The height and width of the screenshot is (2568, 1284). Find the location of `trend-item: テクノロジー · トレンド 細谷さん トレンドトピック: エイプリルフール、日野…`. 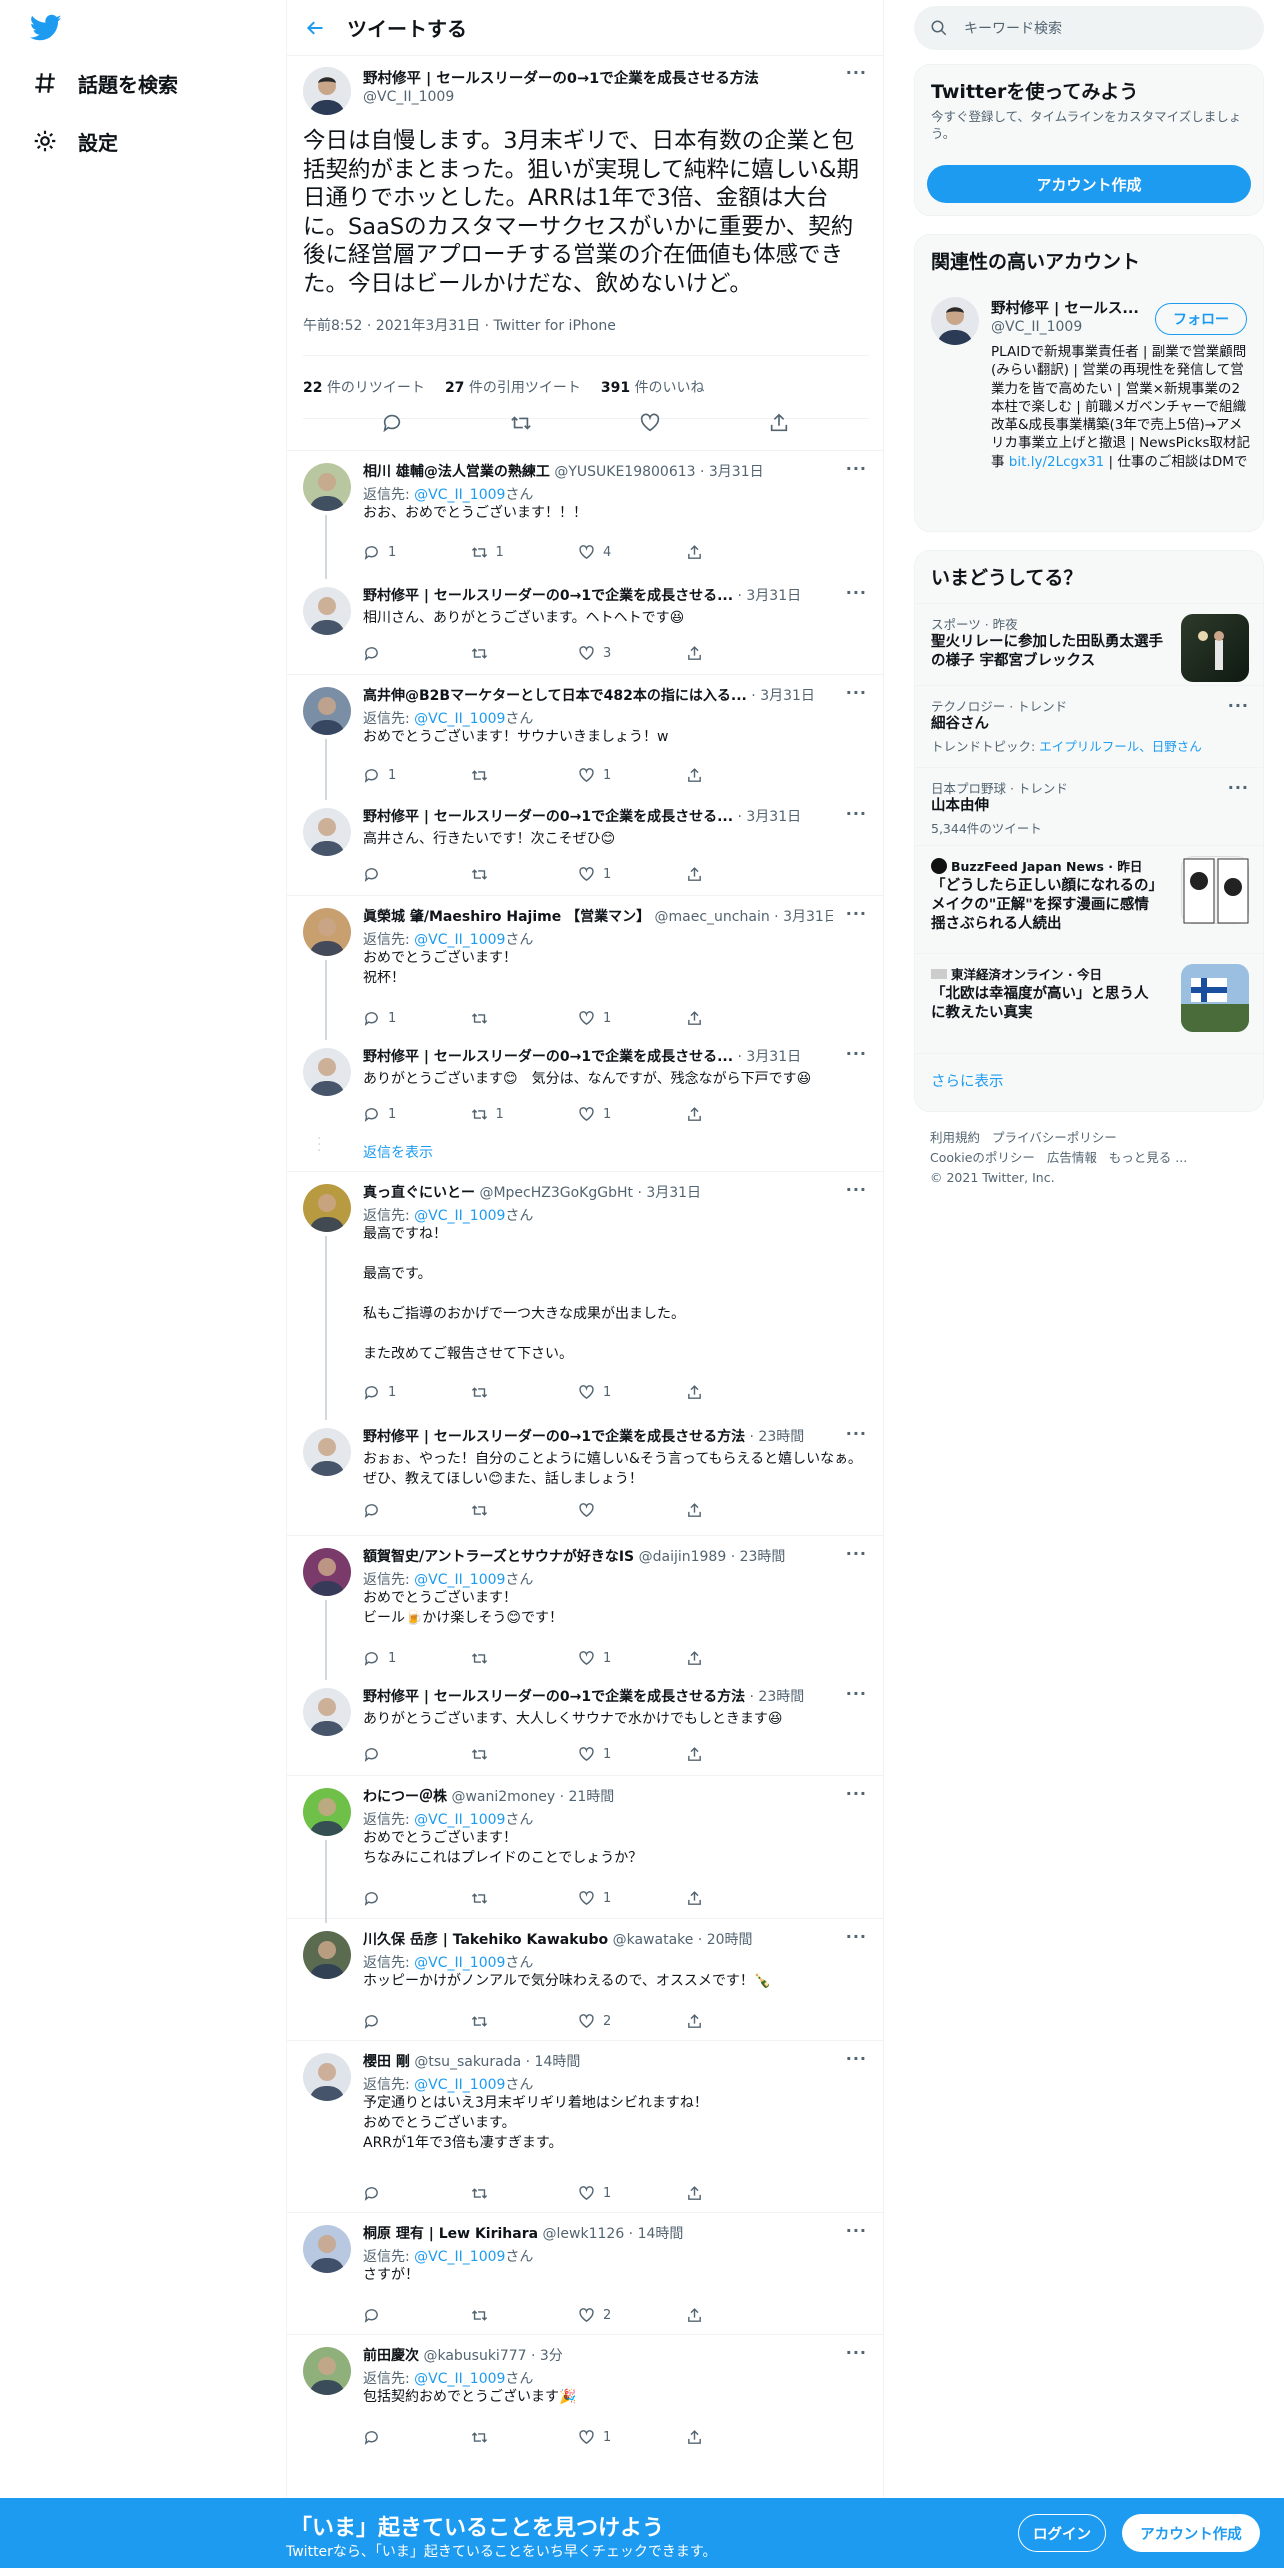

trend-item: テクノロジー · トレンド 細谷さん トレンドトピック: エイプリルフール、日野… is located at coordinates (1089, 726).